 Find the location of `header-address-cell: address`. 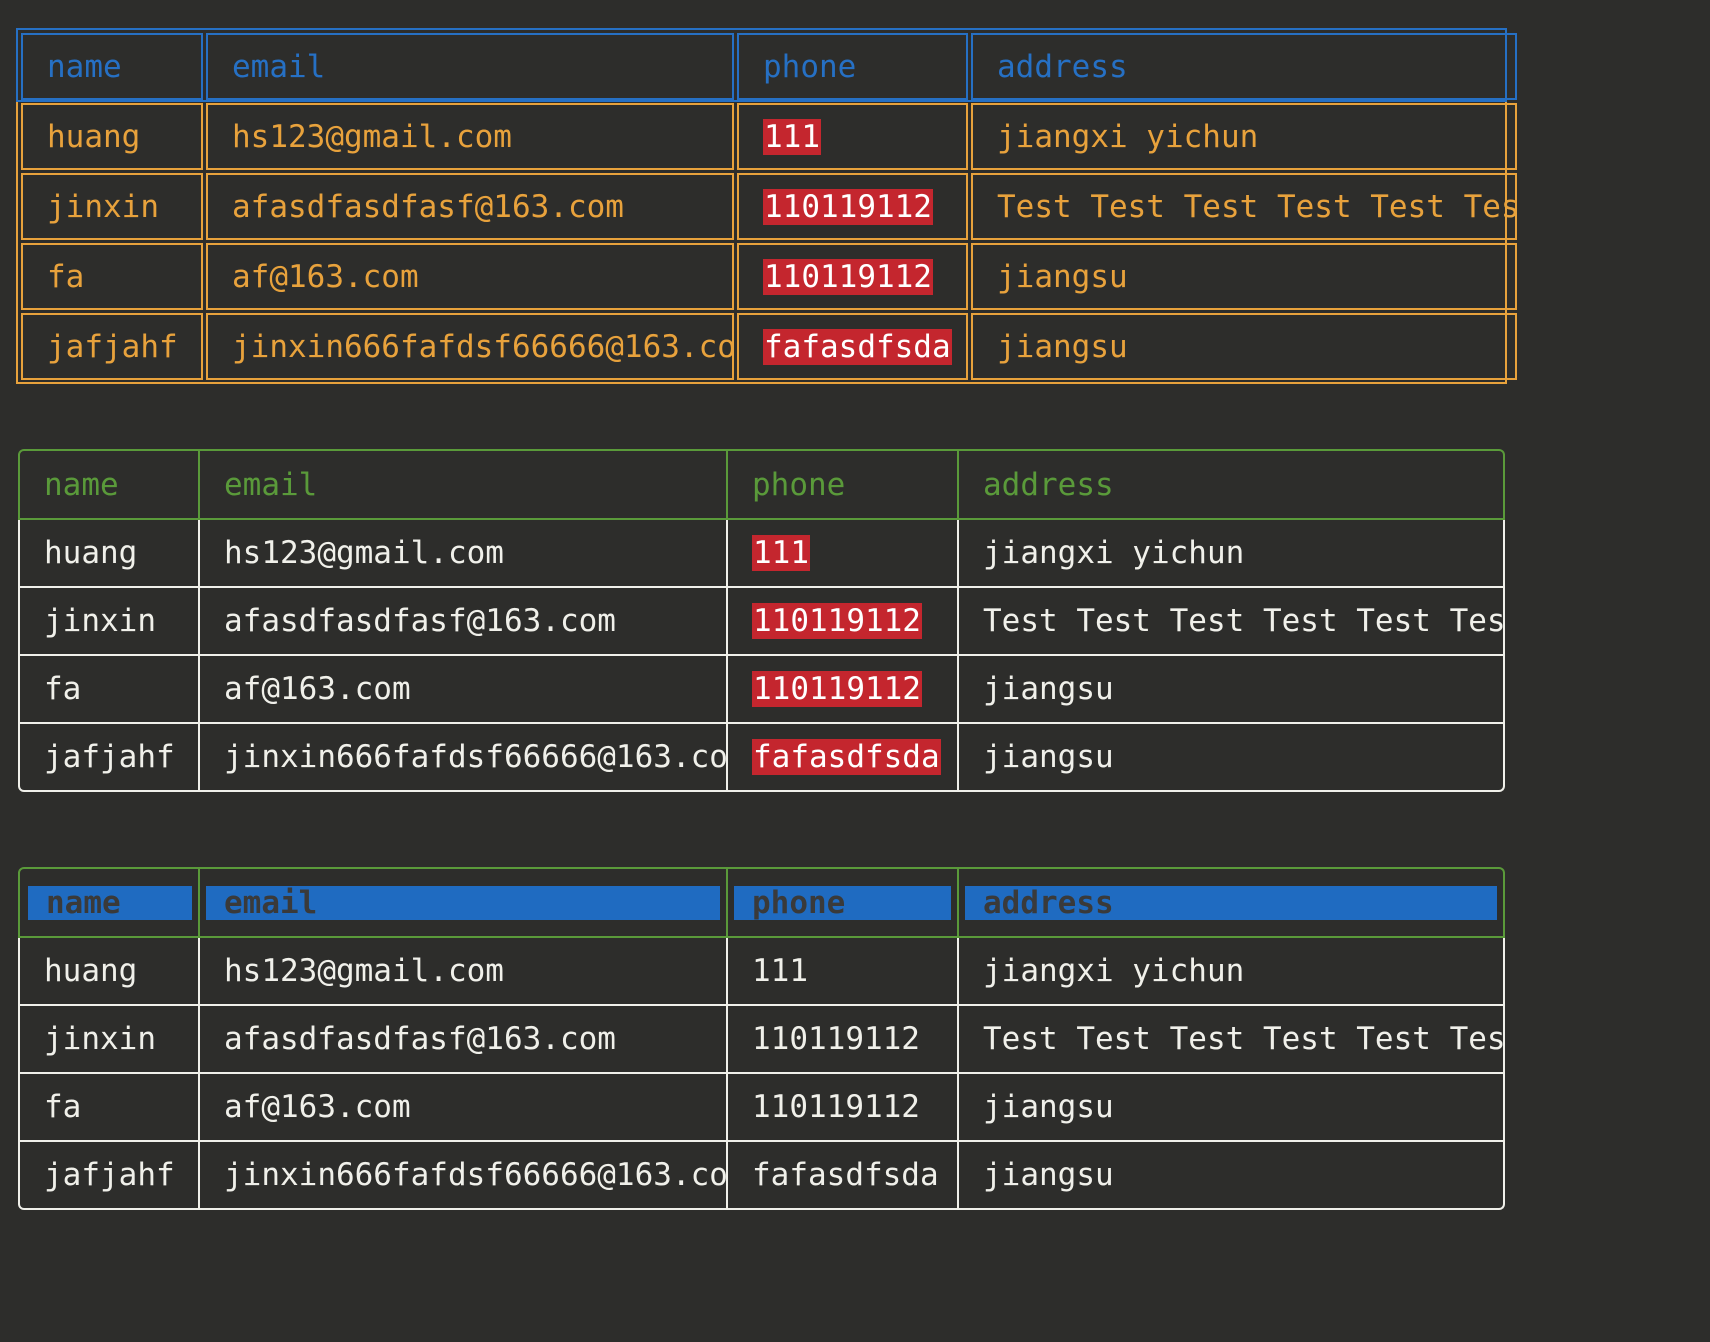

header-address-cell: address is located at coordinates (1232, 902).